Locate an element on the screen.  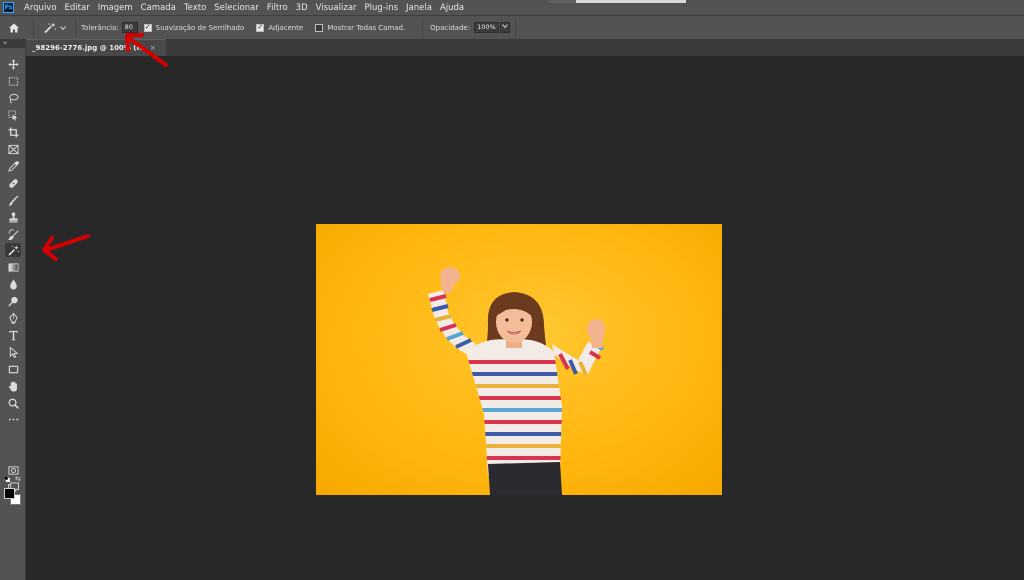
history-brush-tool is located at coordinates (13, 234).